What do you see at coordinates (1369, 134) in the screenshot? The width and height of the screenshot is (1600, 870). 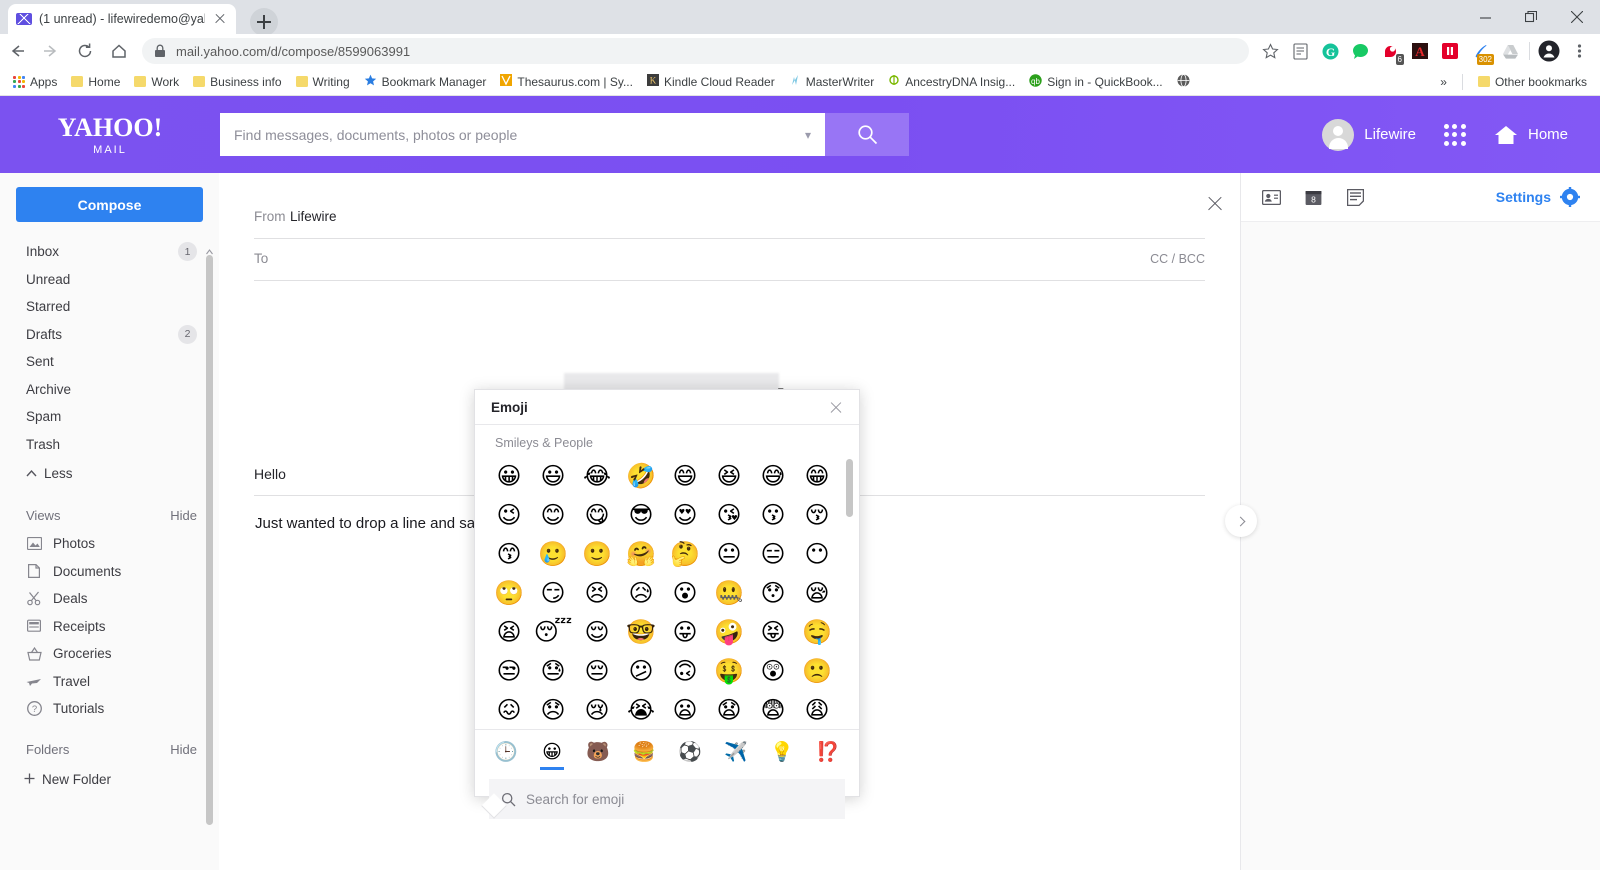 I see `account-button: Lifewire` at bounding box center [1369, 134].